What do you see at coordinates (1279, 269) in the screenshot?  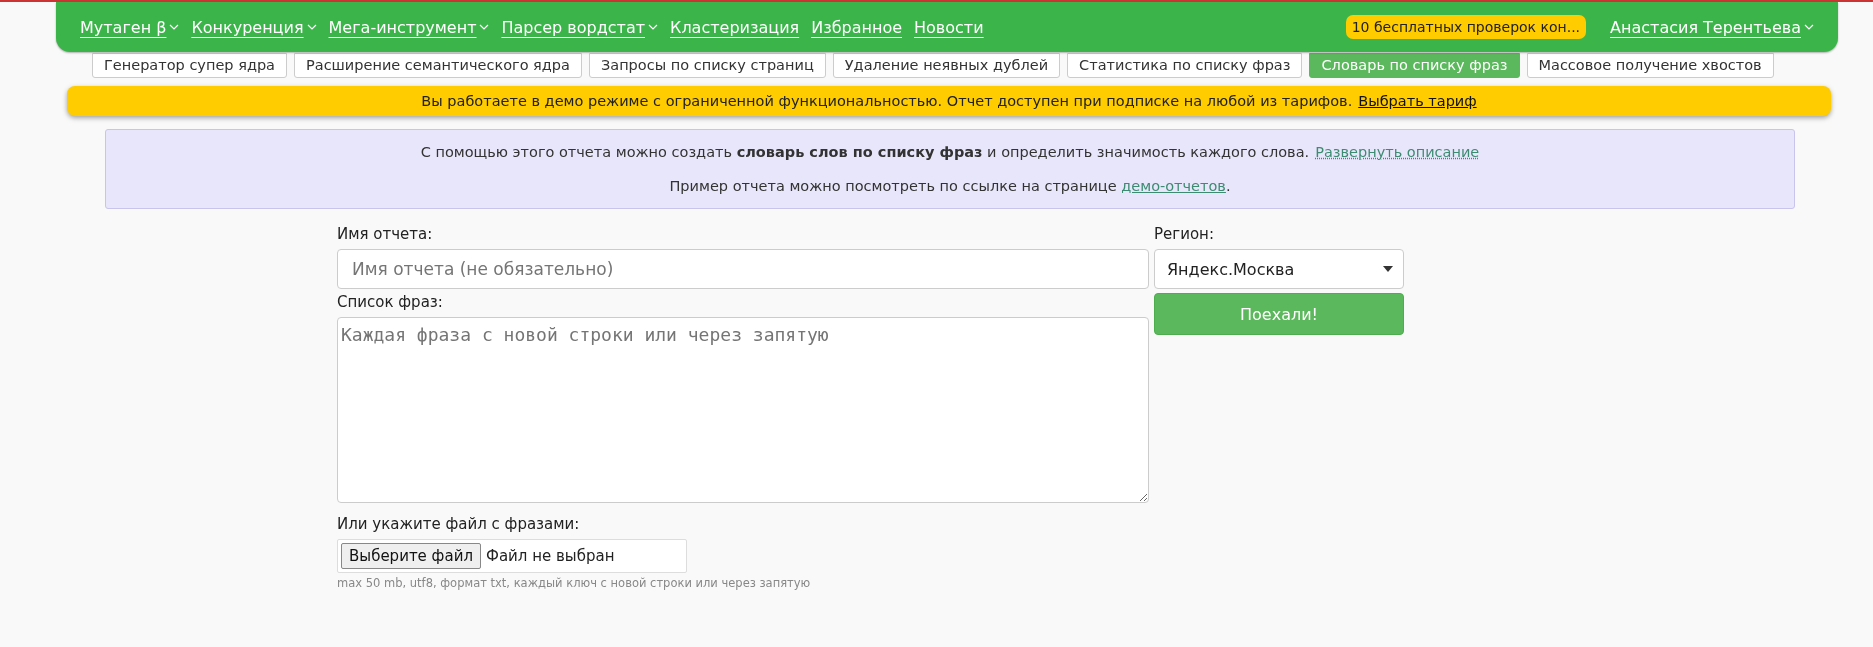 I see `region-select: Яндекс.Москва` at bounding box center [1279, 269].